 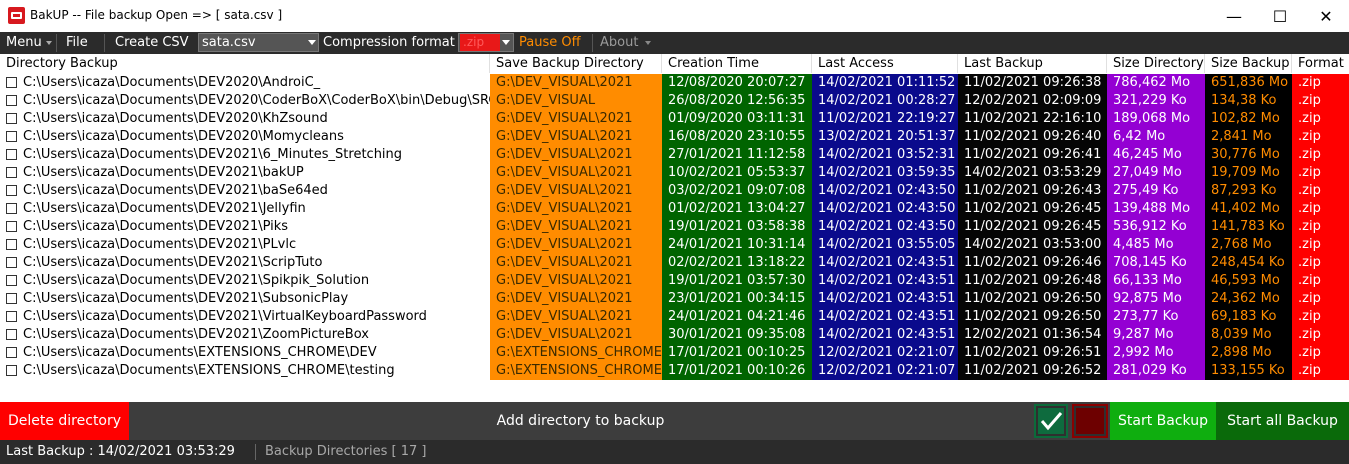 I want to click on start-all-backup-button: Start all Backup, so click(x=1282, y=421).